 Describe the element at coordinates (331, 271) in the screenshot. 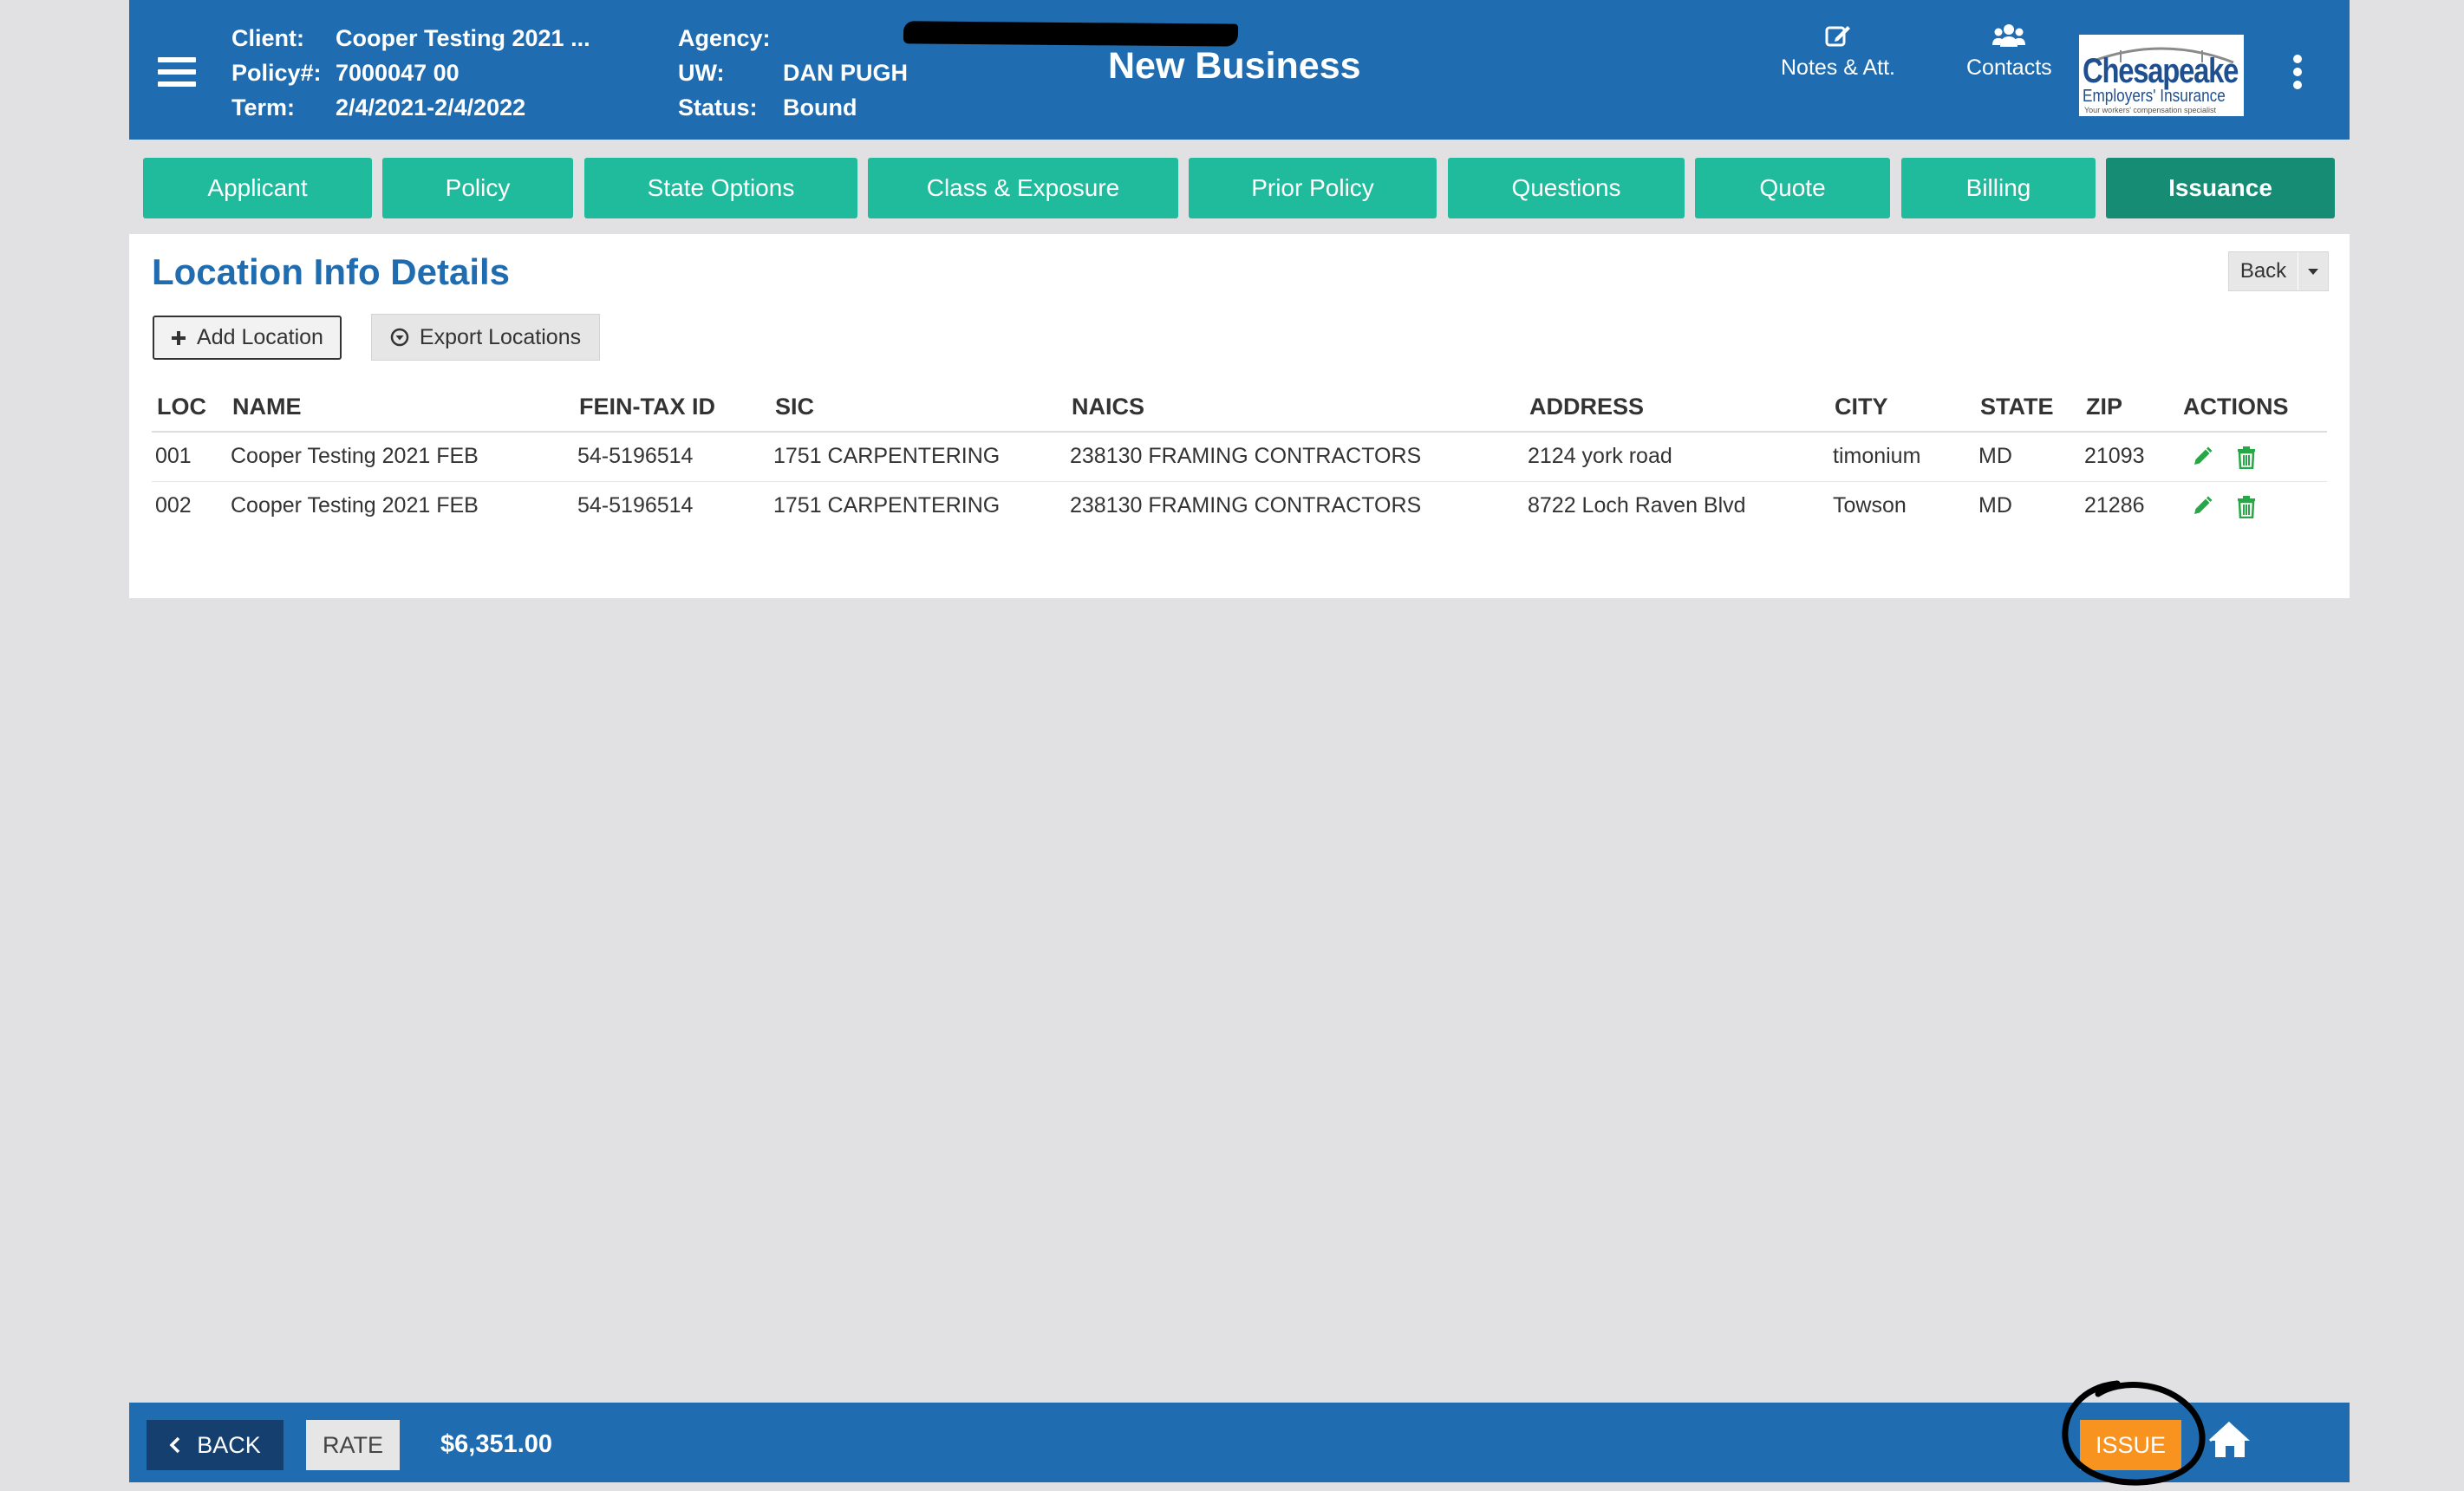

I see `section-title: Location Info Details` at that location.